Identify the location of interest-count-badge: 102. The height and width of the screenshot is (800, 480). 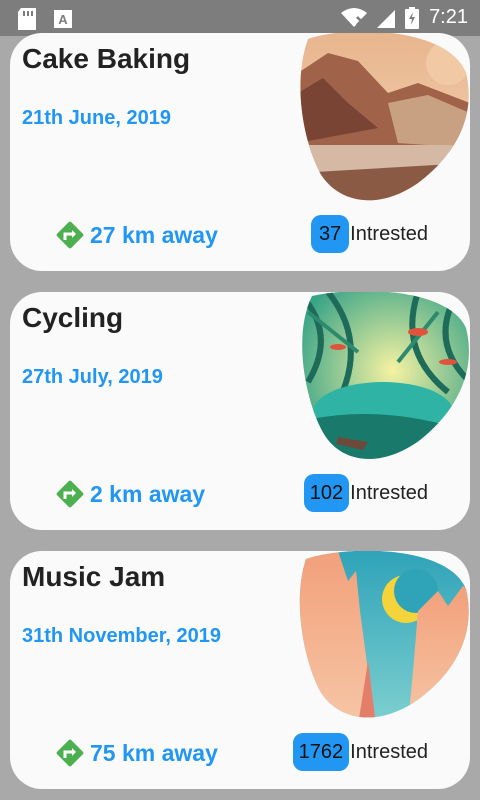
(326, 493).